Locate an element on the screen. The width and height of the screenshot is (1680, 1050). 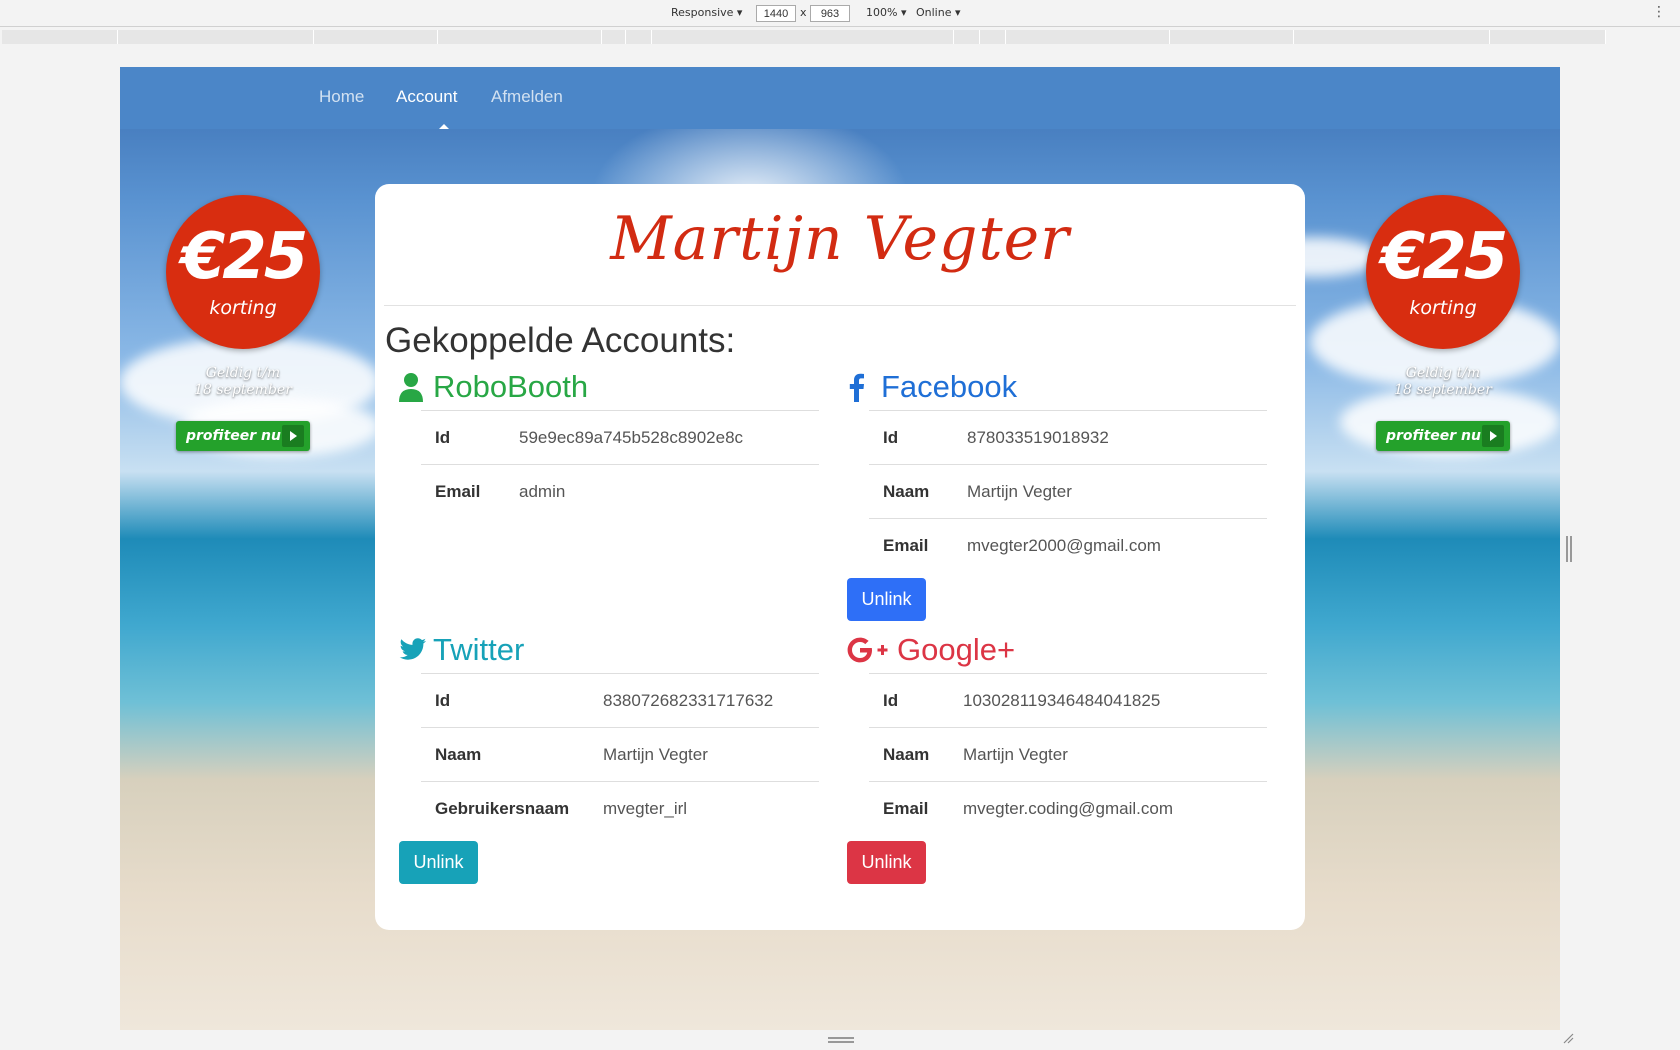
table-row: Id 838072682331717632 is located at coordinates (620, 700).